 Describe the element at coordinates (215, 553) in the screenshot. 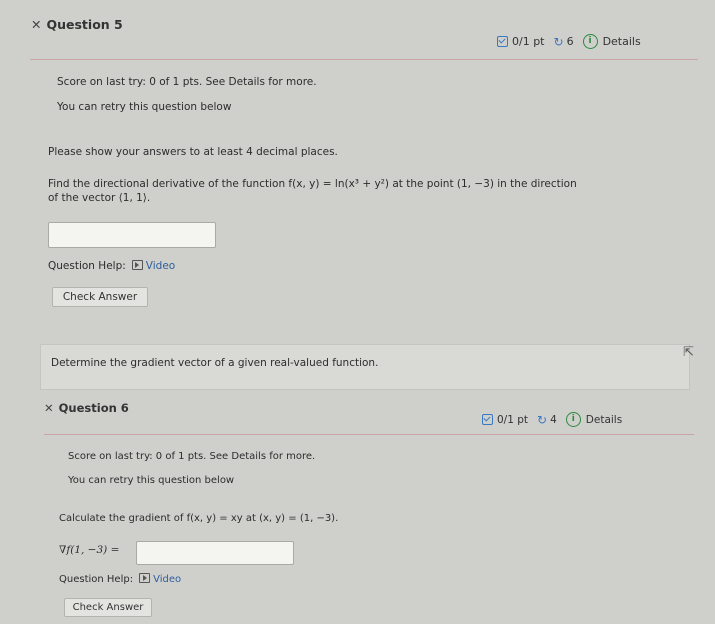

I see `gradient-answer-input` at that location.